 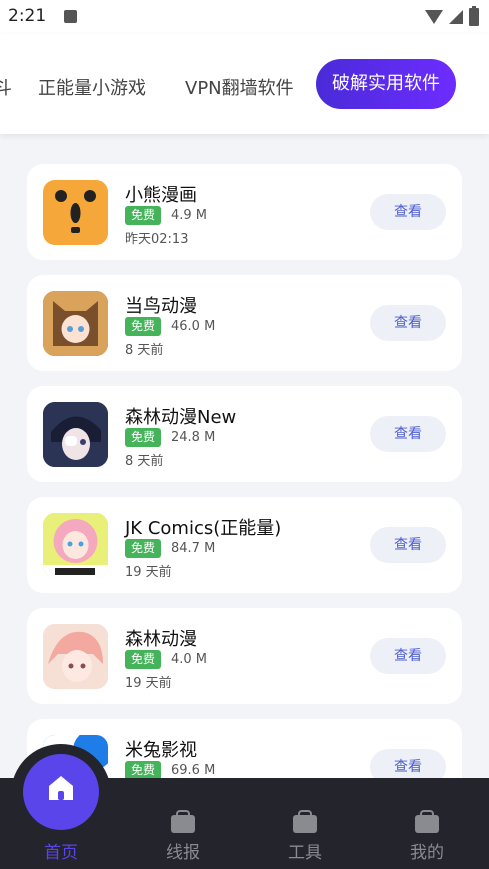 I want to click on nav-mine-label: 我的, so click(x=427, y=853).